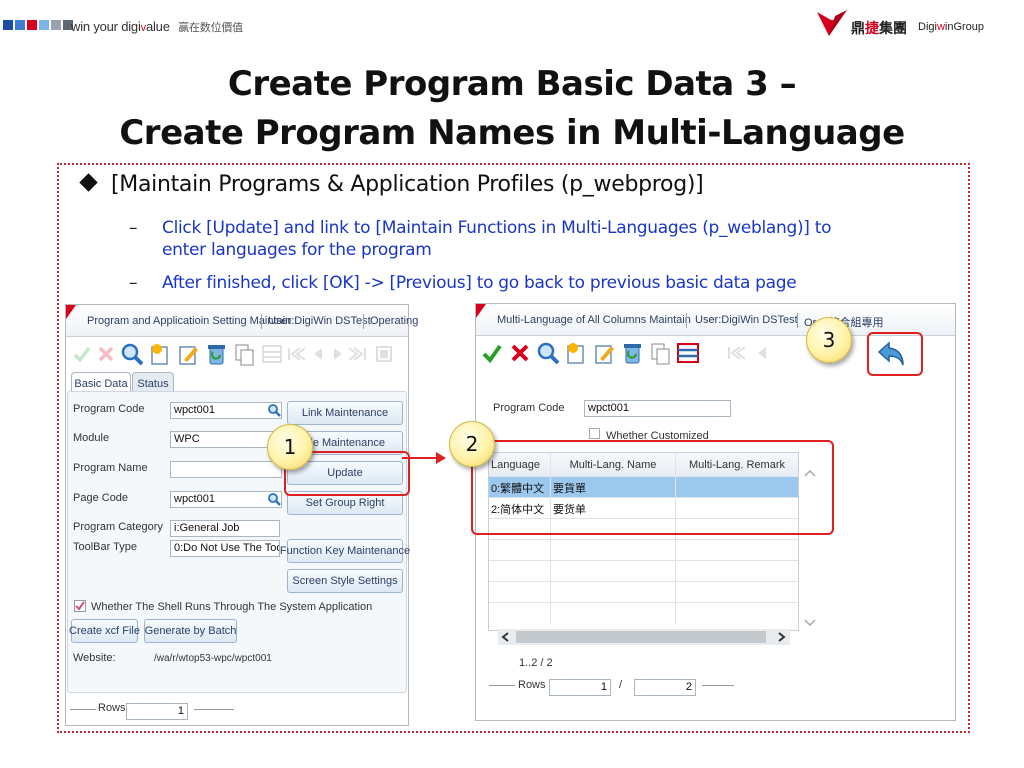 The image size is (1024, 768). What do you see at coordinates (88, 182) in the screenshot?
I see `diamond-bullet-icon` at bounding box center [88, 182].